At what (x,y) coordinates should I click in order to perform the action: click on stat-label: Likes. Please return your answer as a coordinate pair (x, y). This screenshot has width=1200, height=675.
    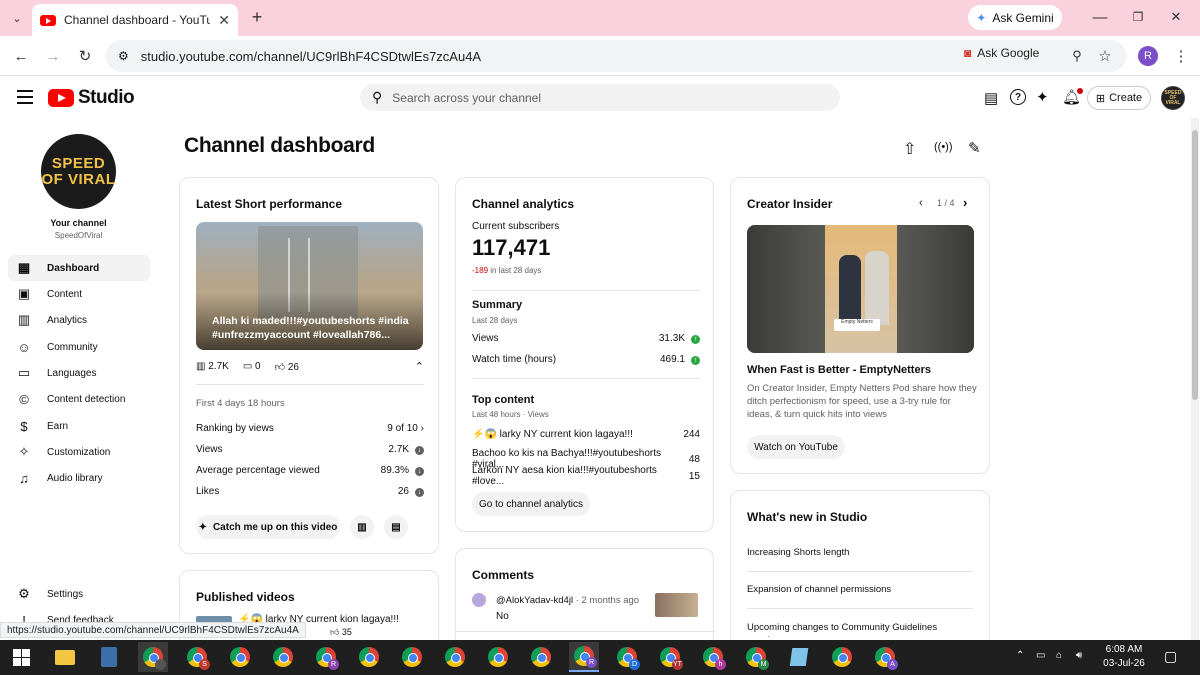
    Looking at the image, I should click on (208, 491).